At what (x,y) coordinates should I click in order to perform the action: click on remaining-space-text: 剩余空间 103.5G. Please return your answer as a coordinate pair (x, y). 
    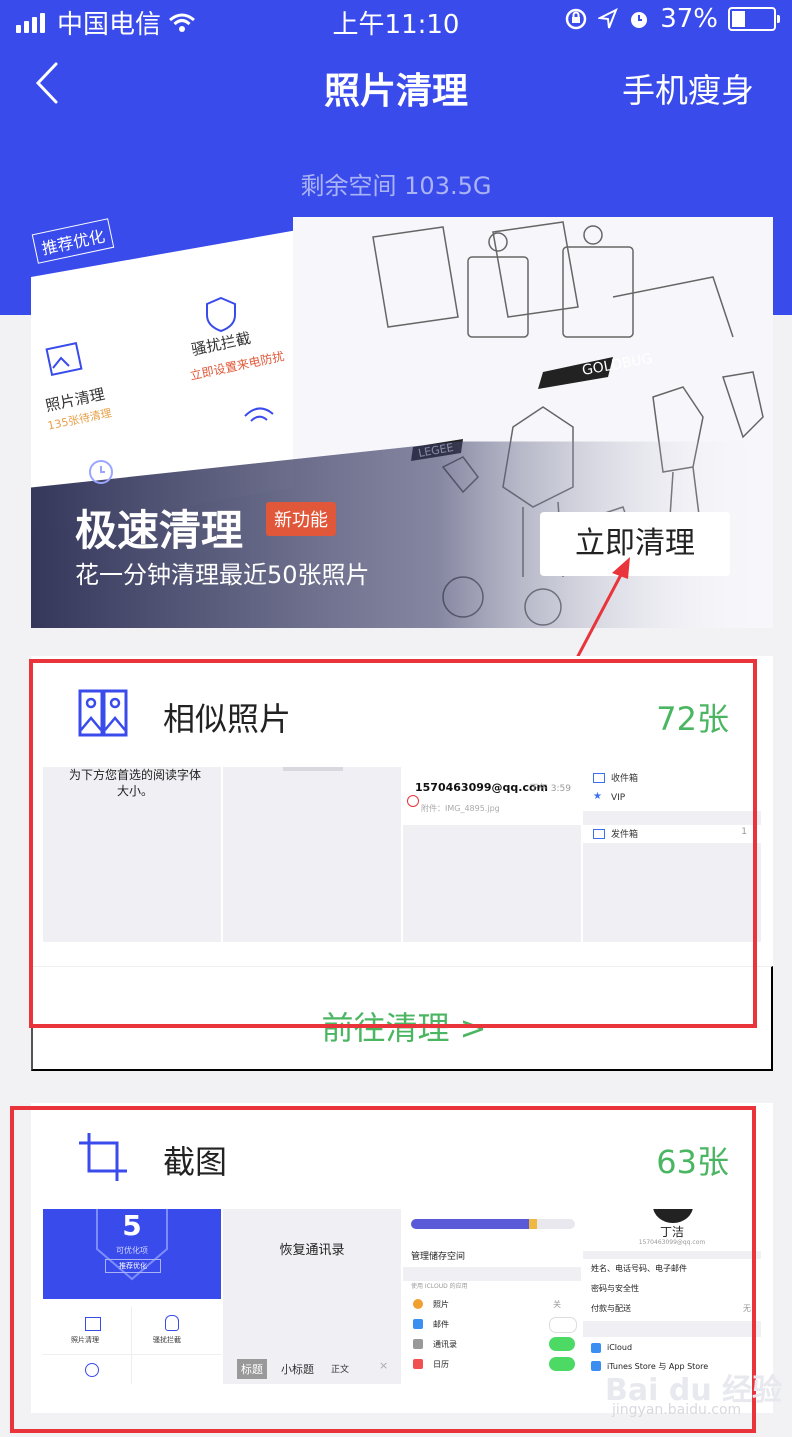
    Looking at the image, I should click on (396, 186).